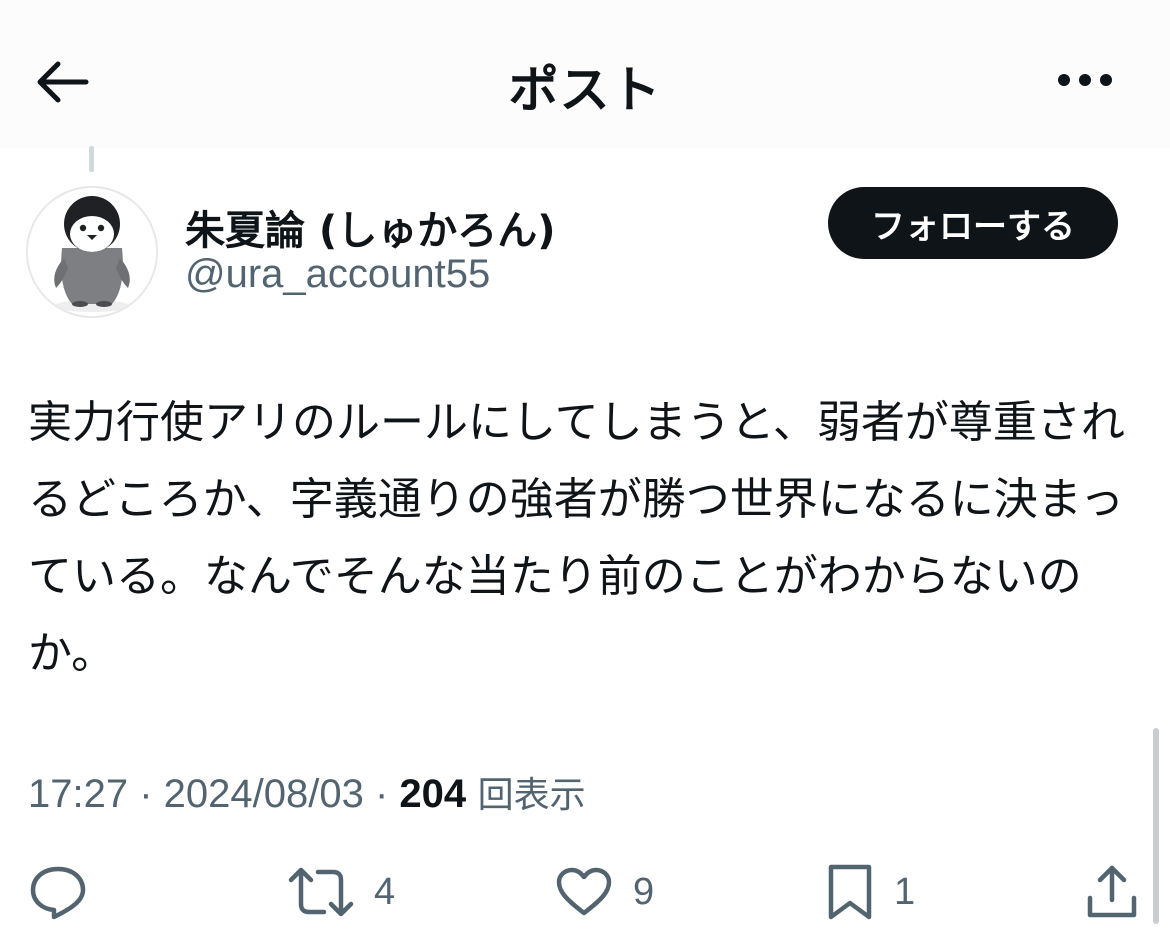 Image resolution: width=1170 pixels, height=948 pixels. I want to click on view-count-label: 回表示, so click(526, 795).